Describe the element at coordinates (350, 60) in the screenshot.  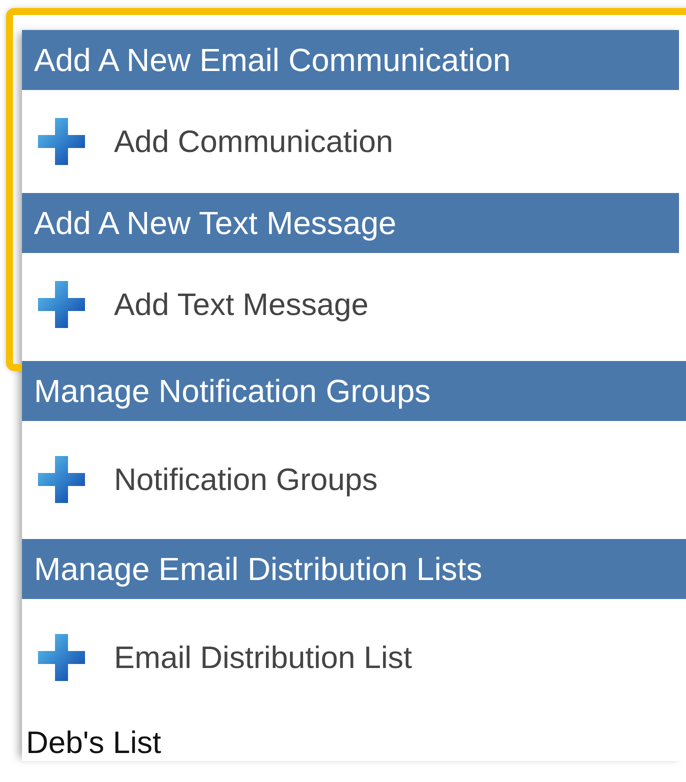
I see `section-header: Add A New Email Communication` at that location.